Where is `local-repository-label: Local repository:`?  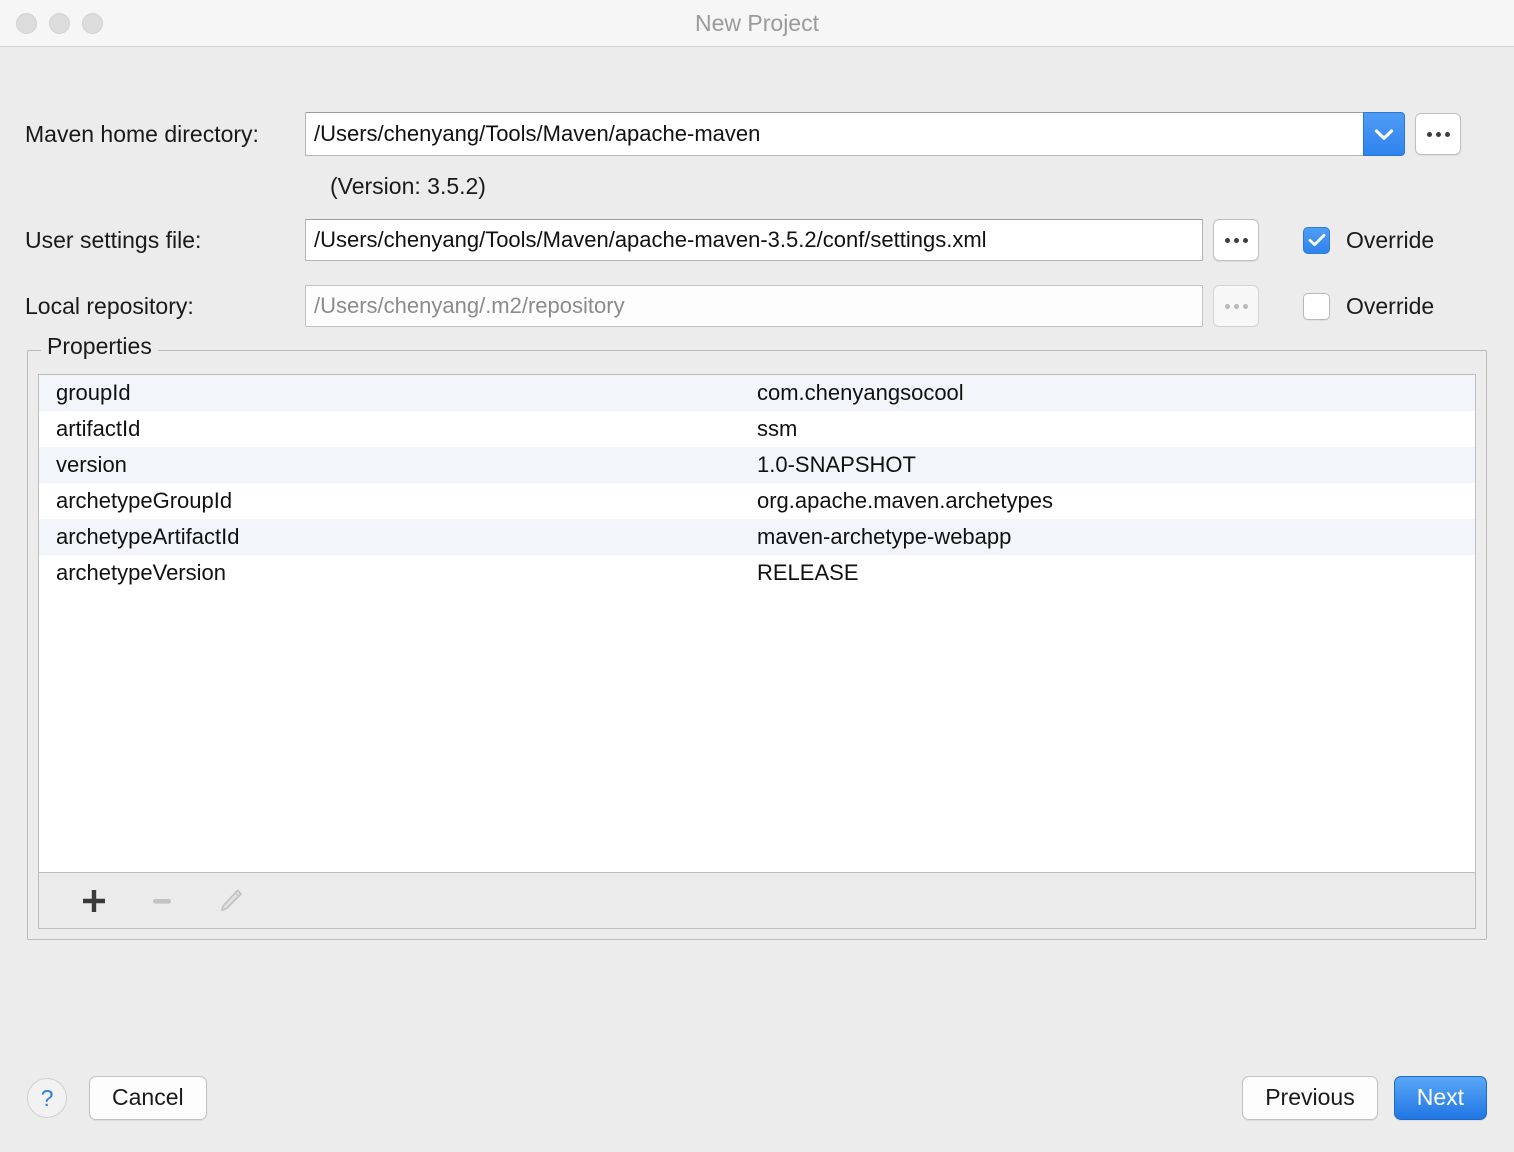 local-repository-label: Local repository: is located at coordinates (109, 305).